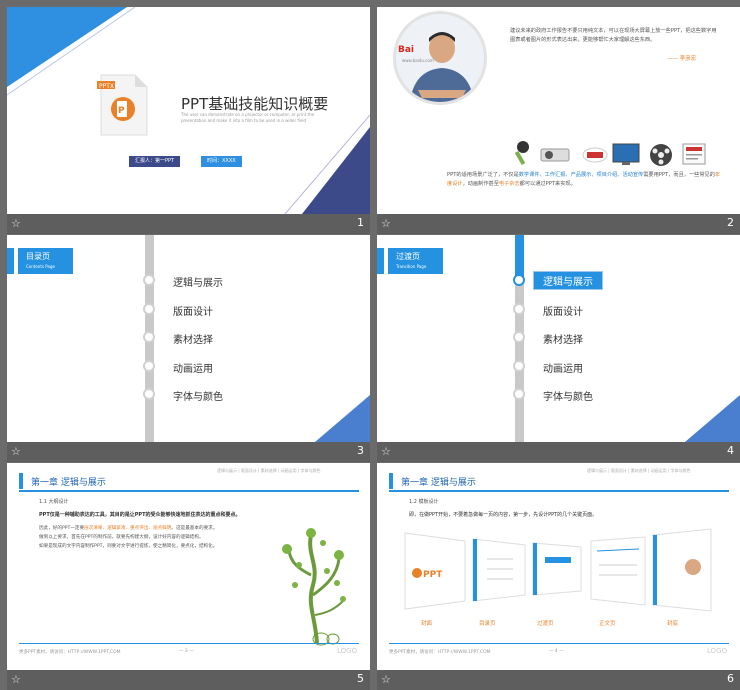 This screenshot has width=740, height=690. Describe the element at coordinates (406, 50) in the screenshot. I see `svg-text: Bai` at that location.